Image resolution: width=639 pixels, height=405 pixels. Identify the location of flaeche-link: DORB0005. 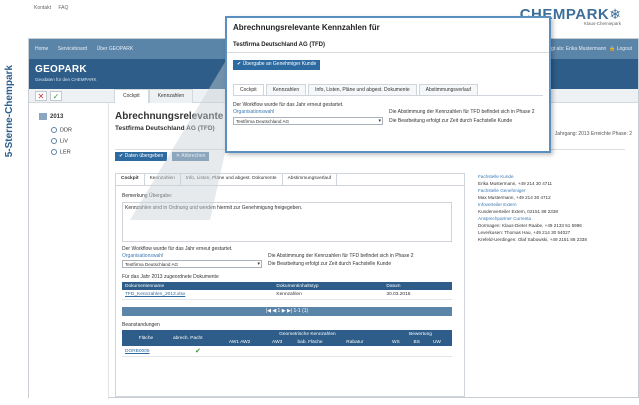
(146, 351).